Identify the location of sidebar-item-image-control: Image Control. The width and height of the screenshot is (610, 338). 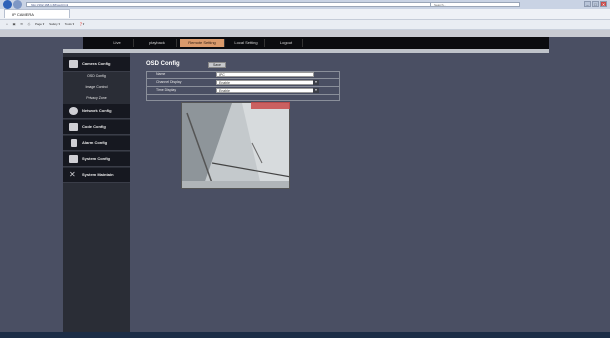
(96, 87).